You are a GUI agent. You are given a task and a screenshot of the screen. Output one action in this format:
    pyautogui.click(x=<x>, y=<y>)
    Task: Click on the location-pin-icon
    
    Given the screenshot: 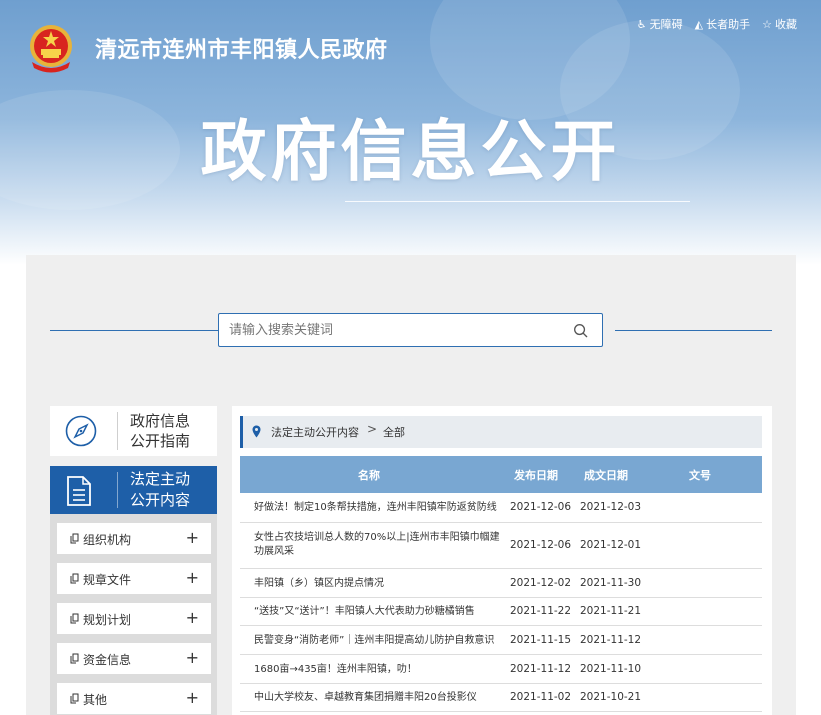 What is the action you would take?
    pyautogui.click(x=256, y=431)
    